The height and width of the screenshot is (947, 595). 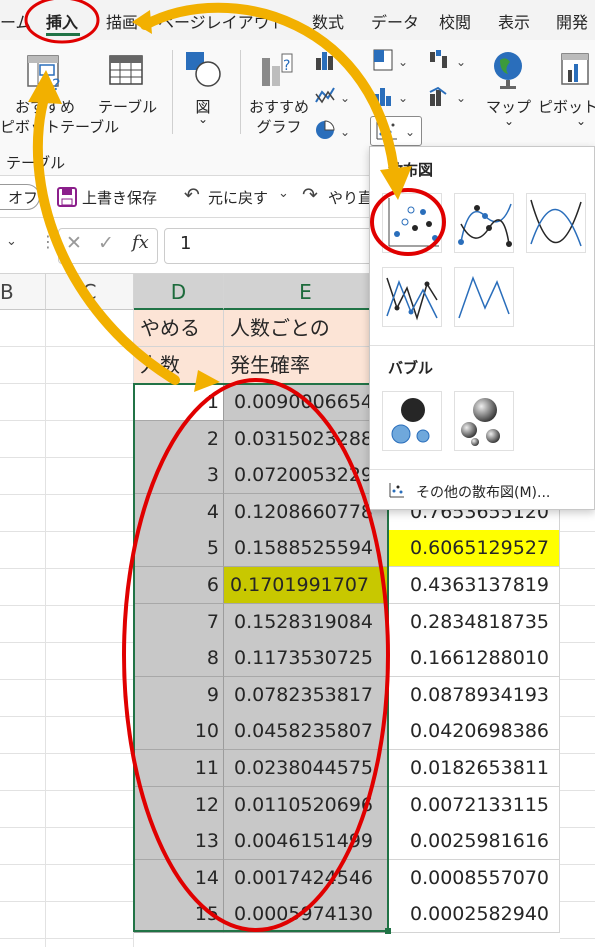 What do you see at coordinates (270, 93) in the screenshot?
I see `arrow-insert-to-scatter` at bounding box center [270, 93].